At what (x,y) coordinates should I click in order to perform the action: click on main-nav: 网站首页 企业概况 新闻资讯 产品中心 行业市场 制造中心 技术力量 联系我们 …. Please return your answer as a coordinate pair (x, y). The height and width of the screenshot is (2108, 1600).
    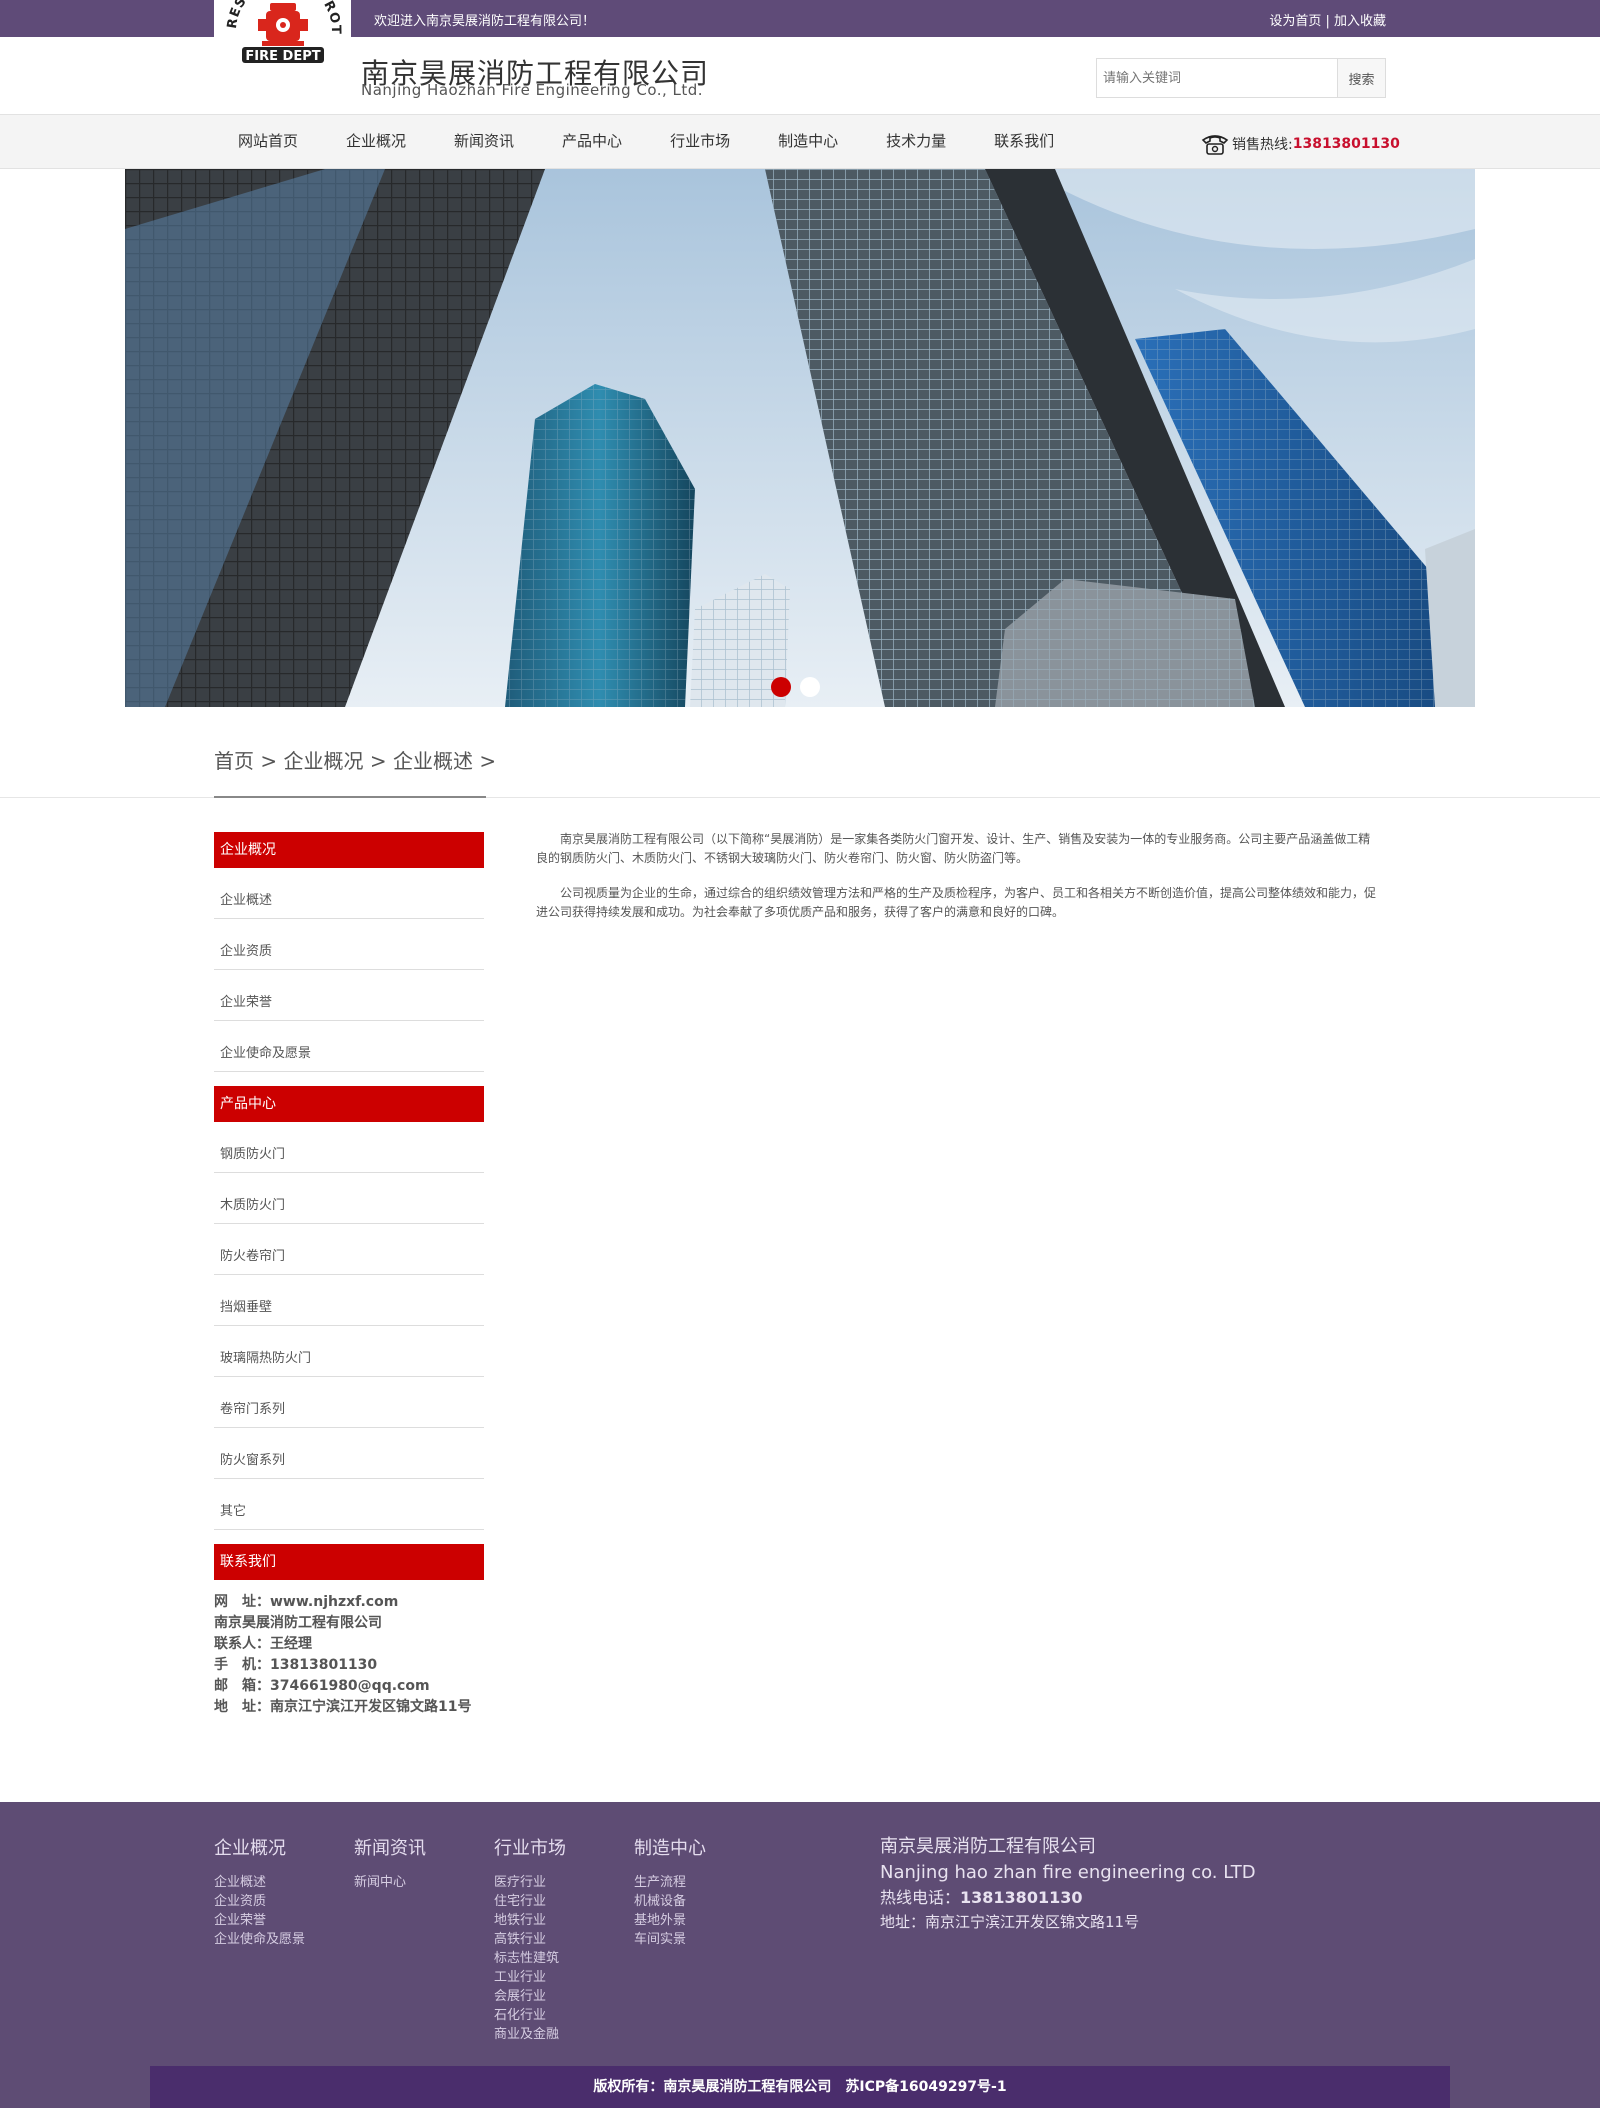
    Looking at the image, I should click on (800, 141).